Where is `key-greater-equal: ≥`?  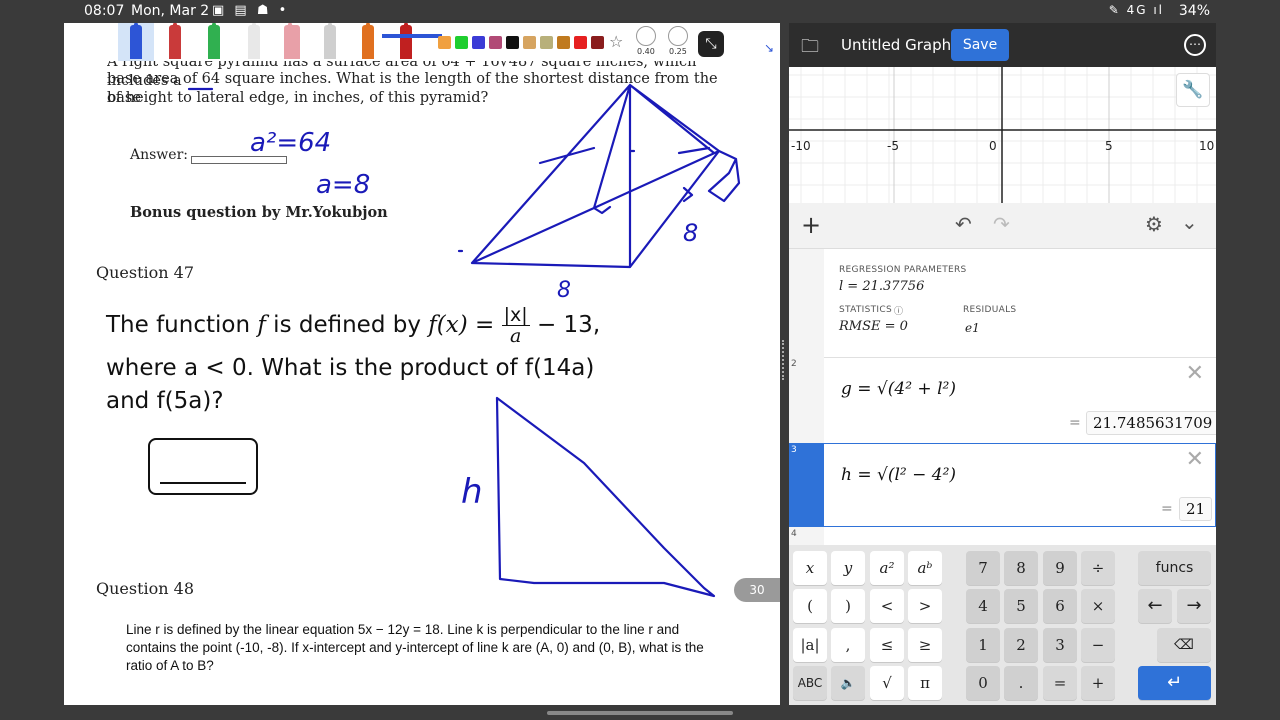 key-greater-equal: ≥ is located at coordinates (925, 645).